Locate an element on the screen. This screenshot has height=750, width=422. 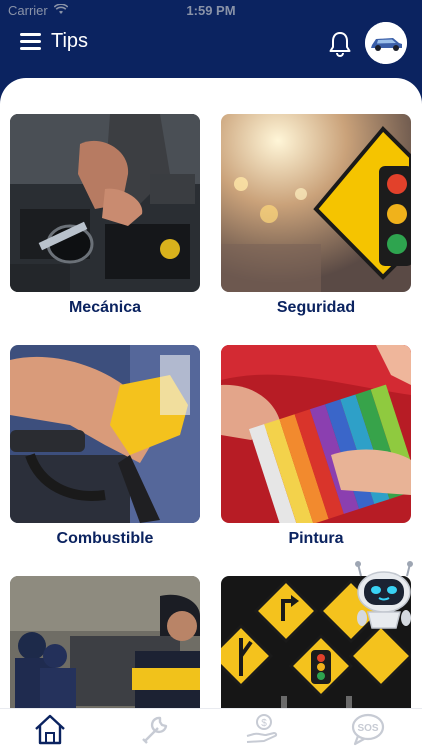
traffic-police-photo is located at coordinates (105, 642).